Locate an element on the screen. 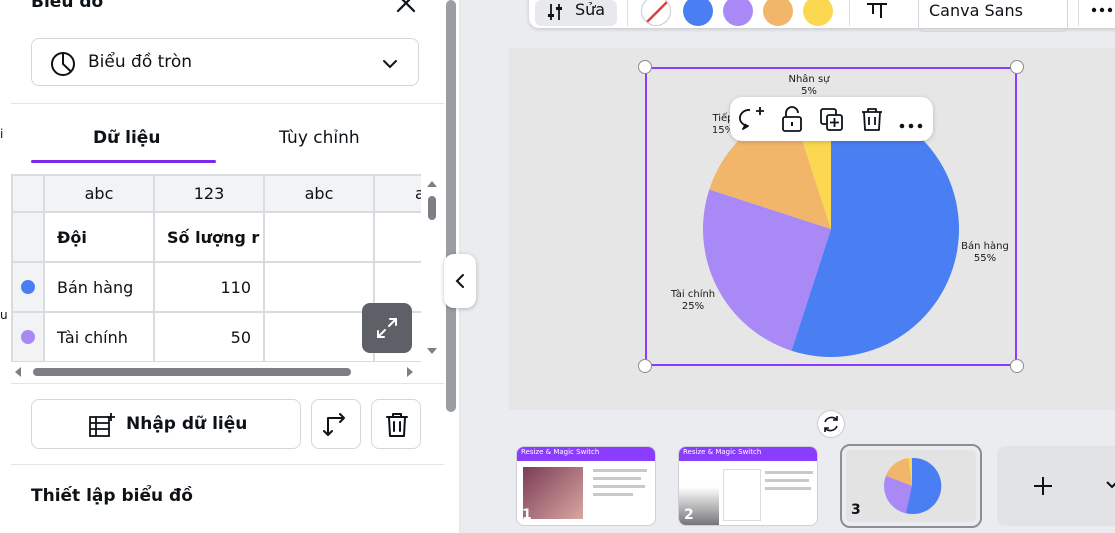 The image size is (1115, 533). collapse-panel-button is located at coordinates (460, 281).